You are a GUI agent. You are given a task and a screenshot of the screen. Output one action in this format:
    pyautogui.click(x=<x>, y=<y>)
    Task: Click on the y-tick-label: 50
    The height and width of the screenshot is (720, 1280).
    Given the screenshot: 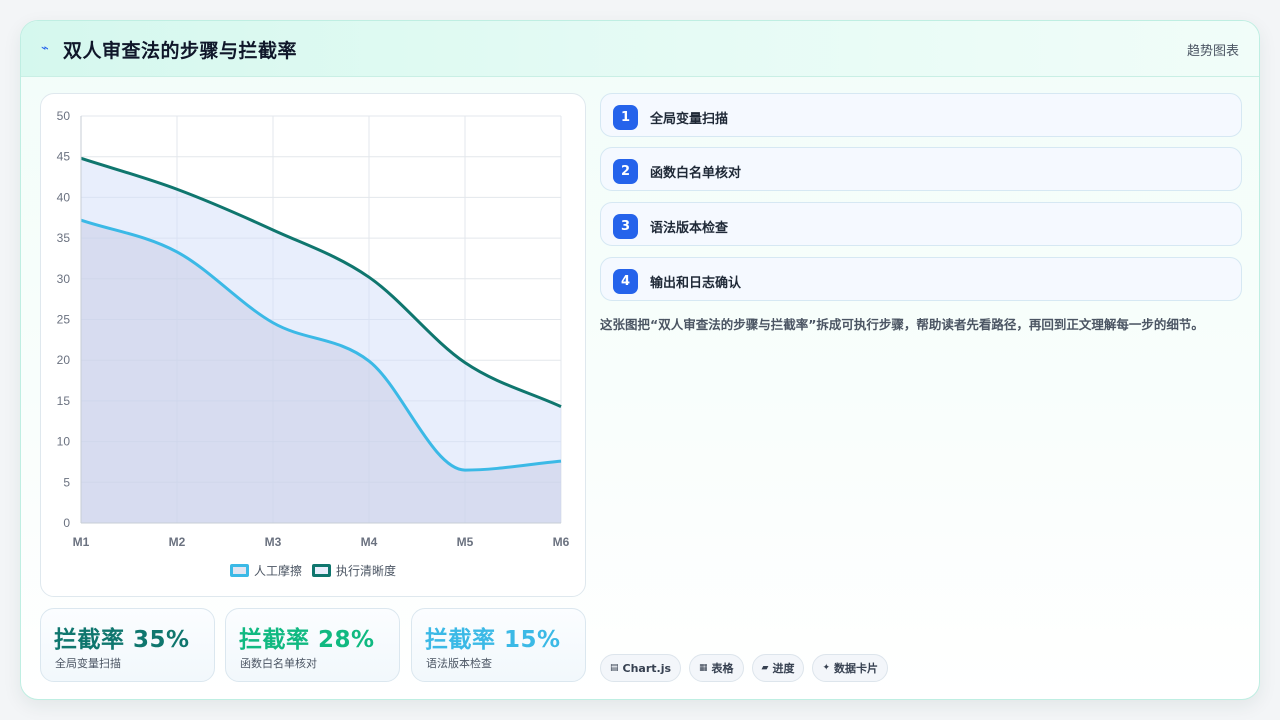 What is the action you would take?
    pyautogui.click(x=64, y=116)
    